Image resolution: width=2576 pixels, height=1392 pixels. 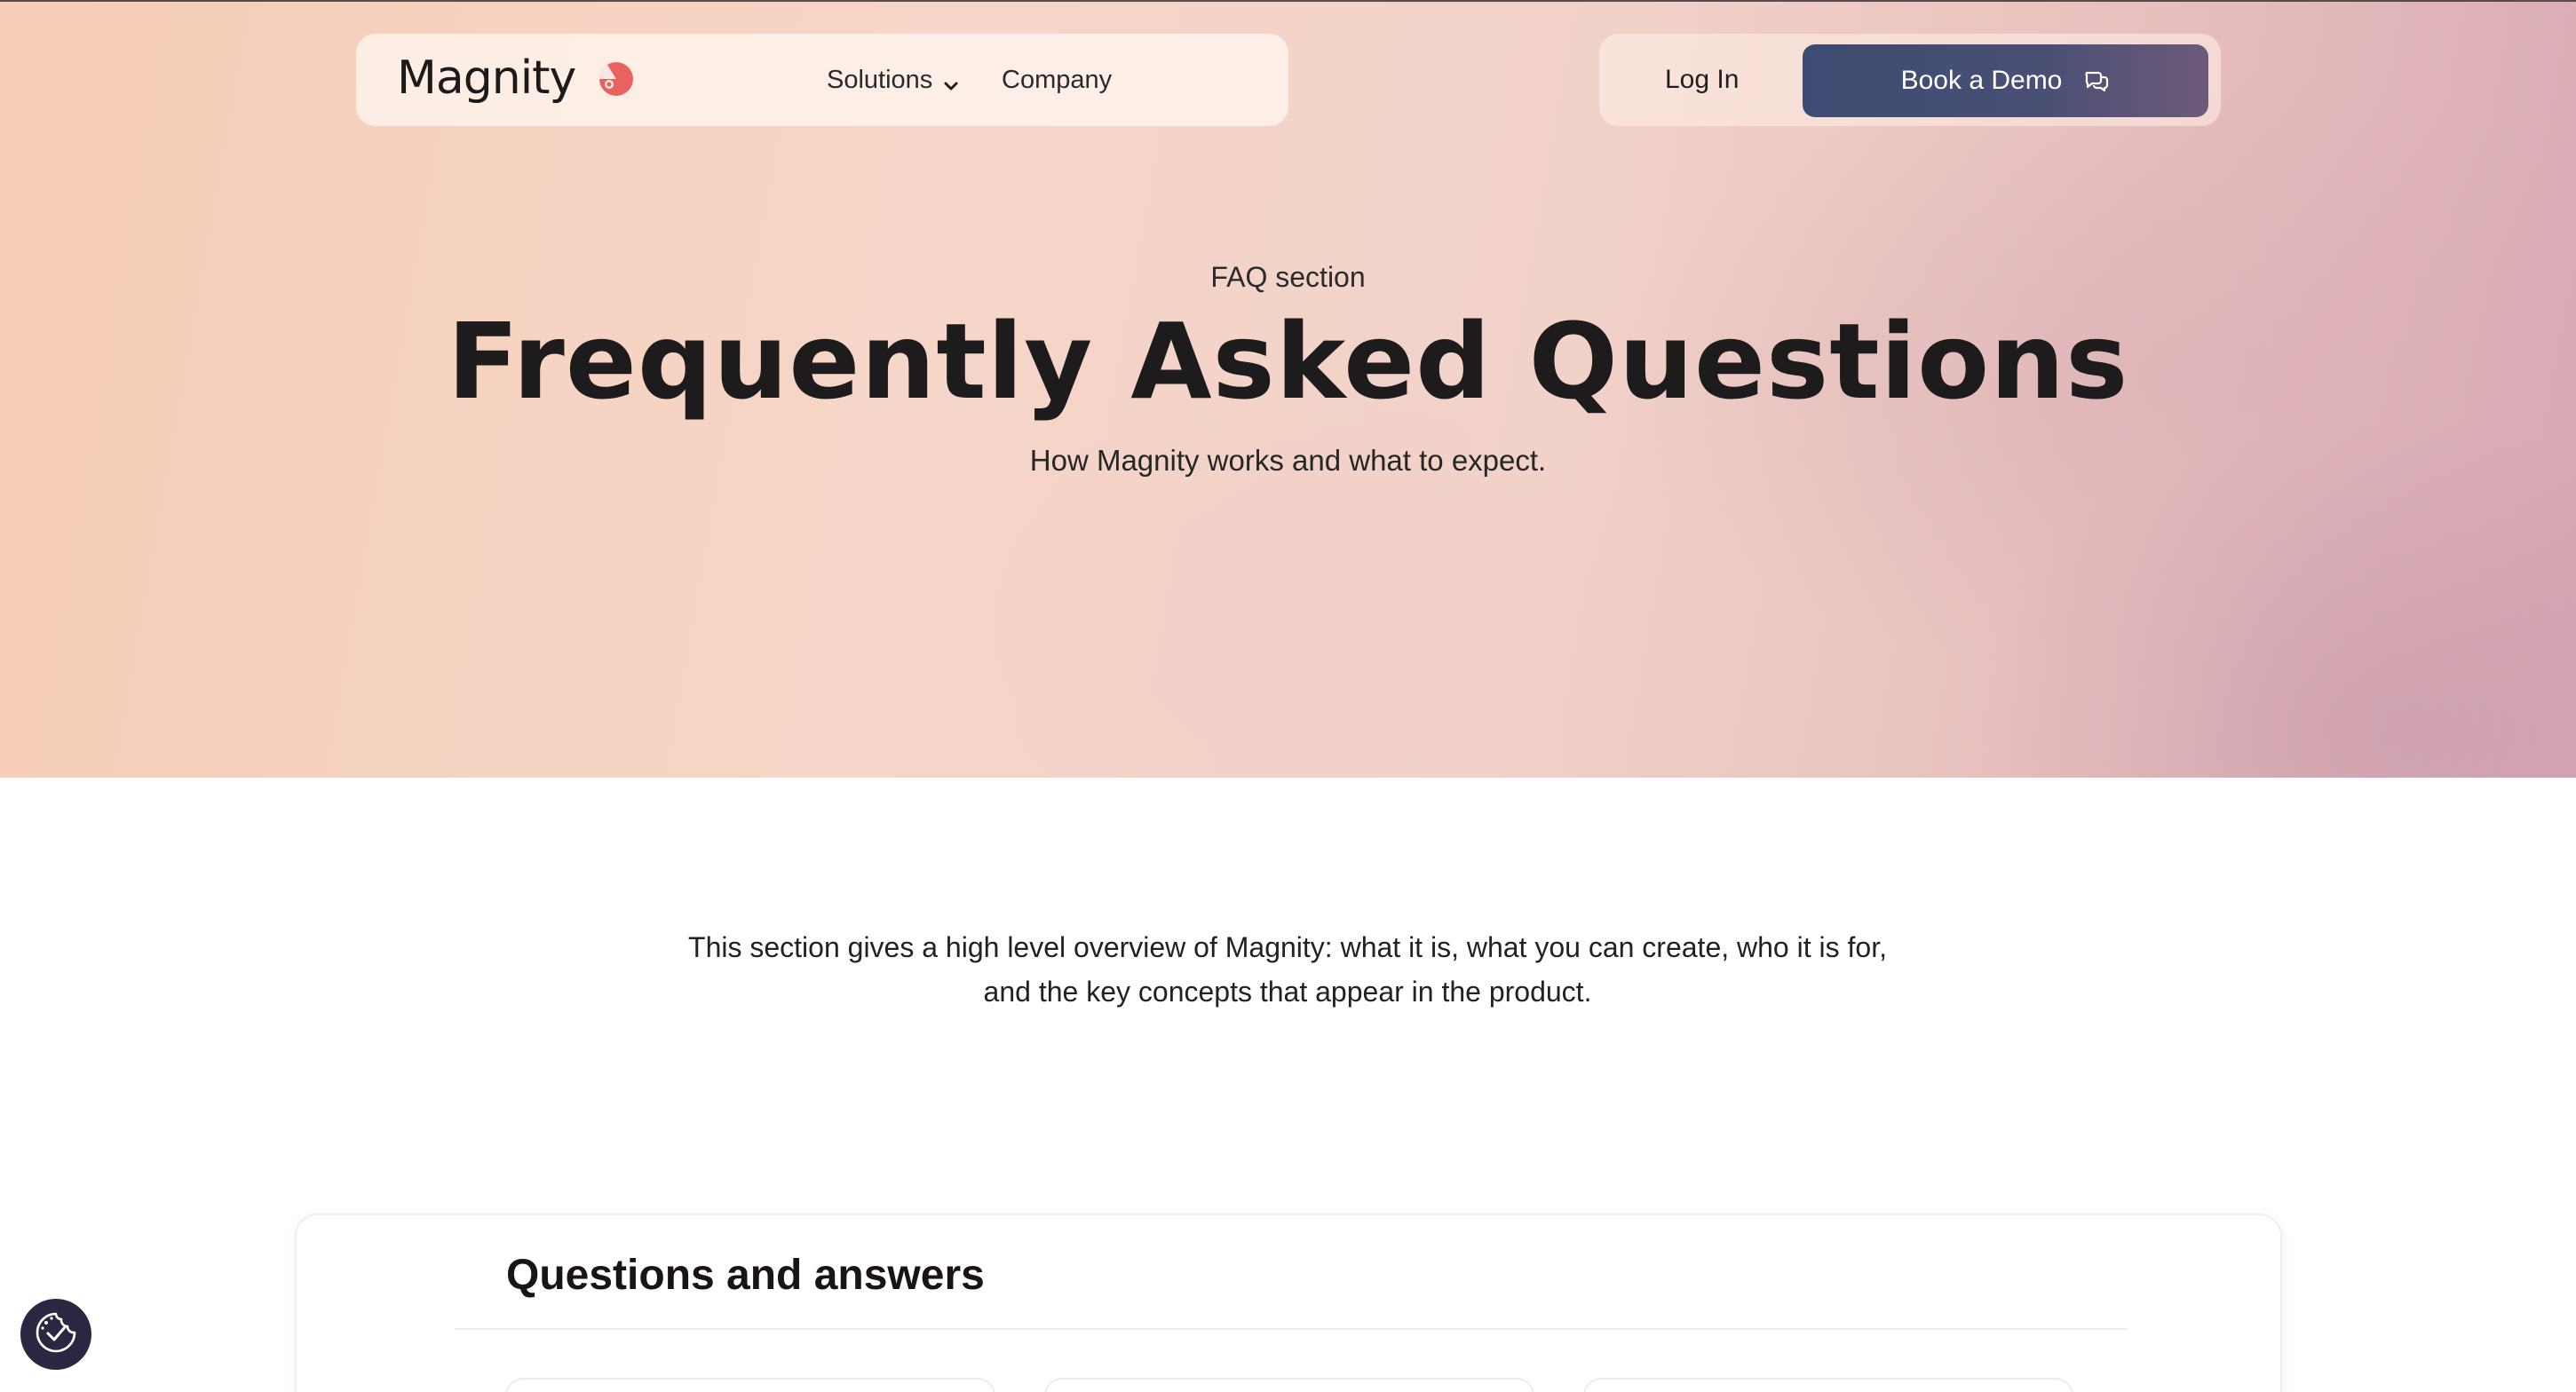 I want to click on chat-bubbles-icon, so click(x=2096, y=80).